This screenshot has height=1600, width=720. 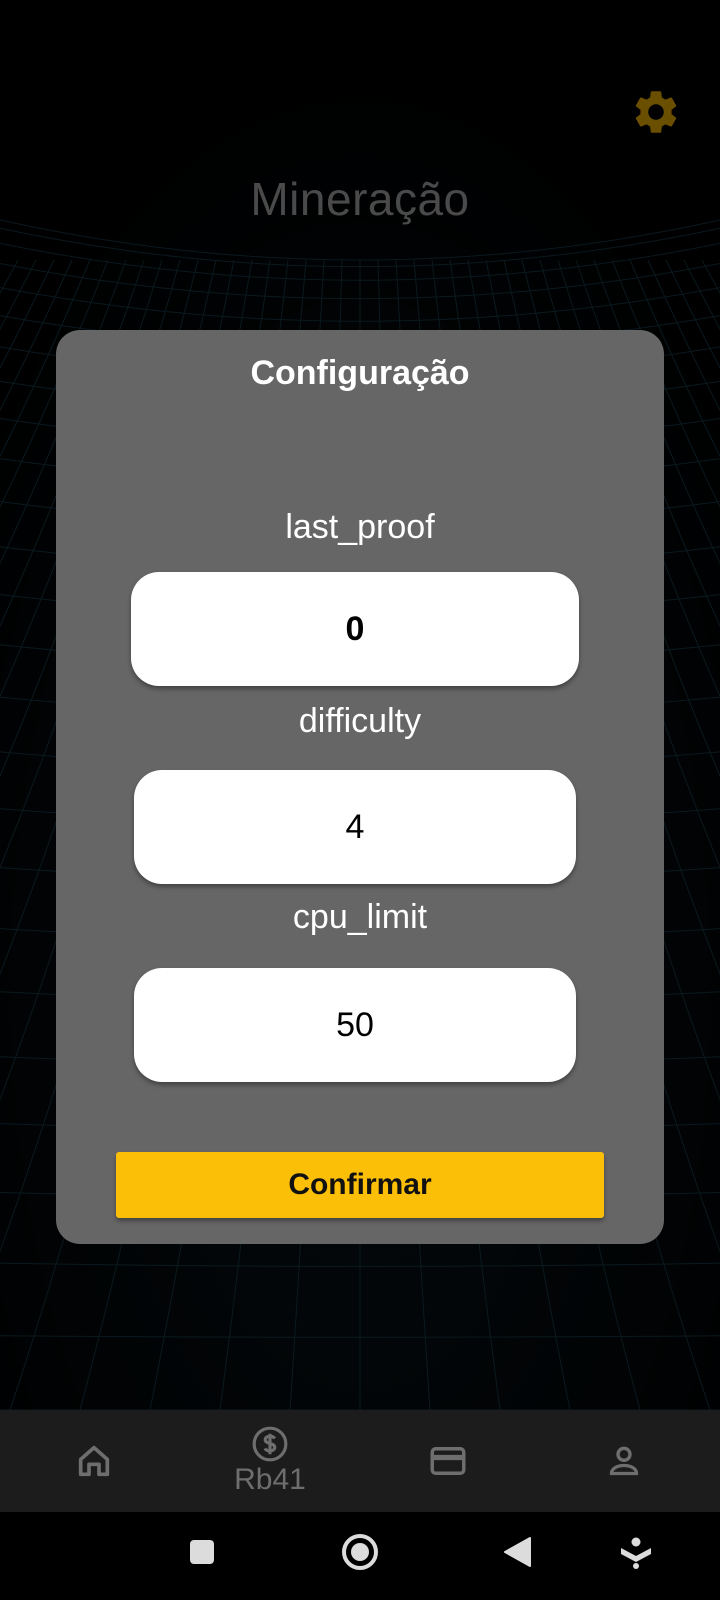 I want to click on nav-home, so click(x=94, y=1461).